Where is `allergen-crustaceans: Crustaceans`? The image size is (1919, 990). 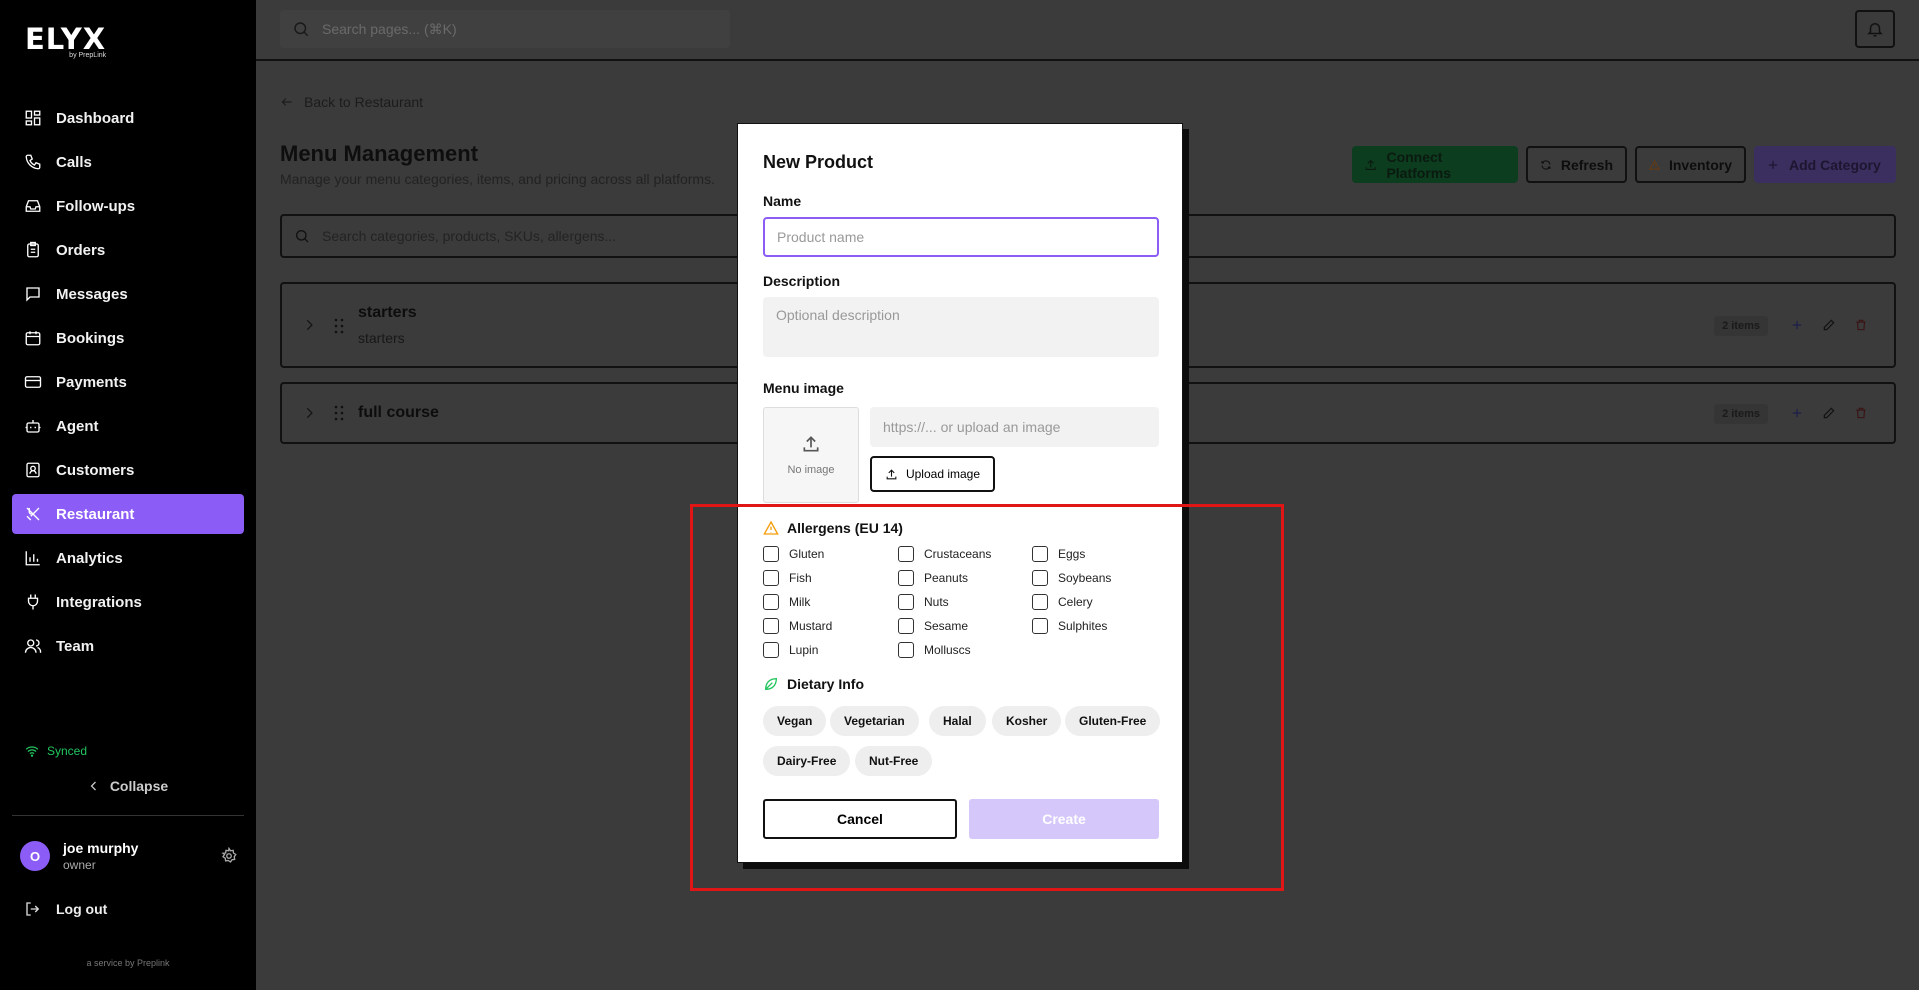 allergen-crustaceans: Crustaceans is located at coordinates (944, 554).